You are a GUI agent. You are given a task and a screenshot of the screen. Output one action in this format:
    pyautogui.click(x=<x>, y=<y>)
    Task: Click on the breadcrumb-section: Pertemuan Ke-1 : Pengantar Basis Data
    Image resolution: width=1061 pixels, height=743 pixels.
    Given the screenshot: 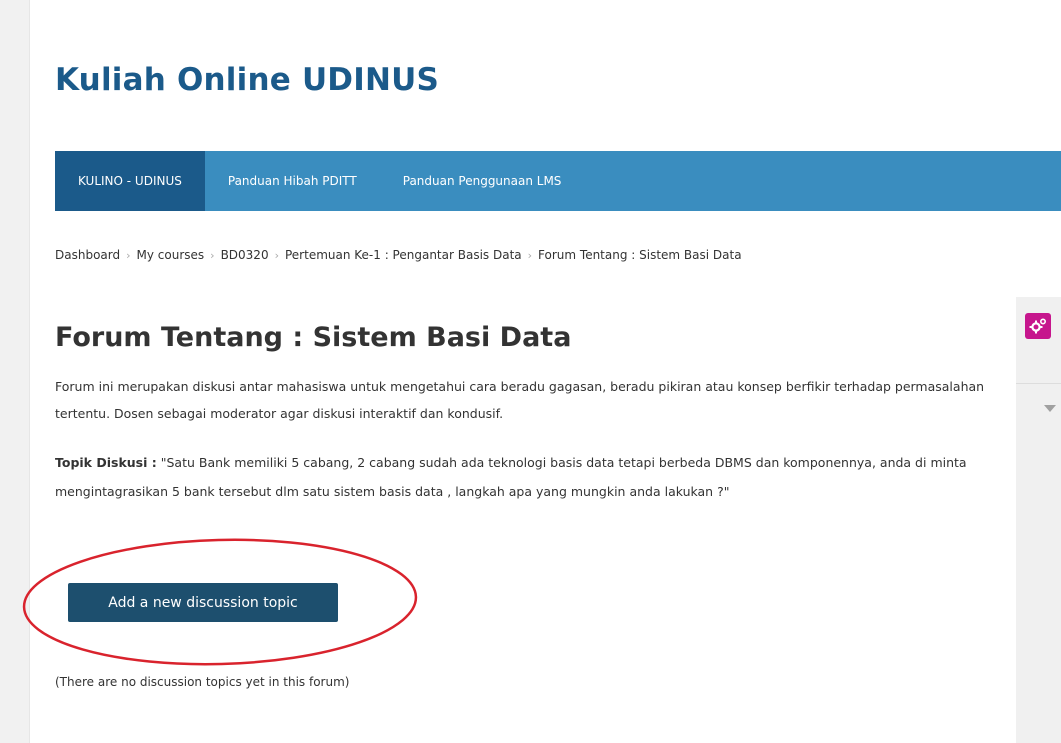 What is the action you would take?
    pyautogui.click(x=403, y=255)
    